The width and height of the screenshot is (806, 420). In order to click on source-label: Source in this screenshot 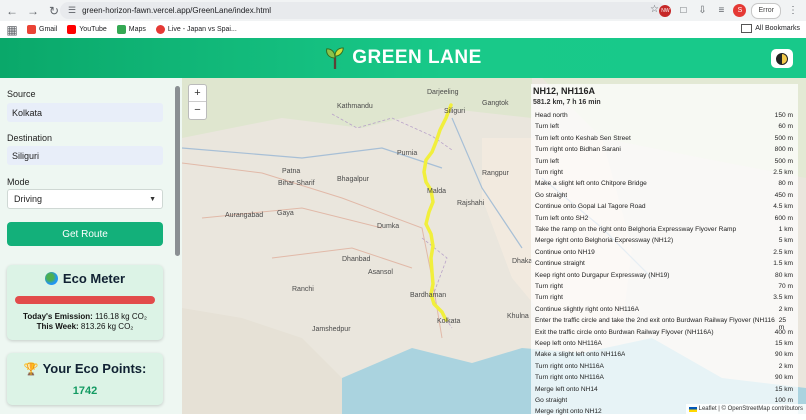, I will do `click(21, 94)`.